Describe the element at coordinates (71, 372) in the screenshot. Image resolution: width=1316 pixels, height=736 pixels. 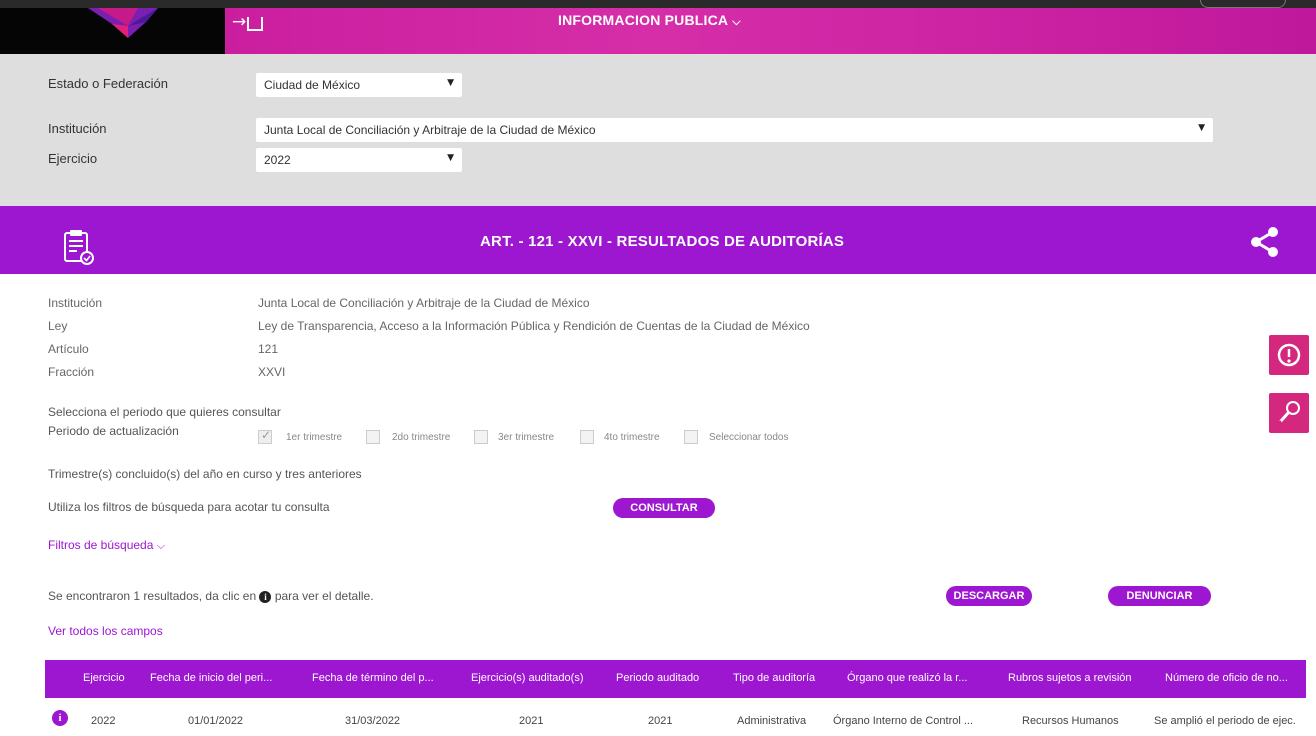
I see `info-fraccion-label: Fracción` at that location.